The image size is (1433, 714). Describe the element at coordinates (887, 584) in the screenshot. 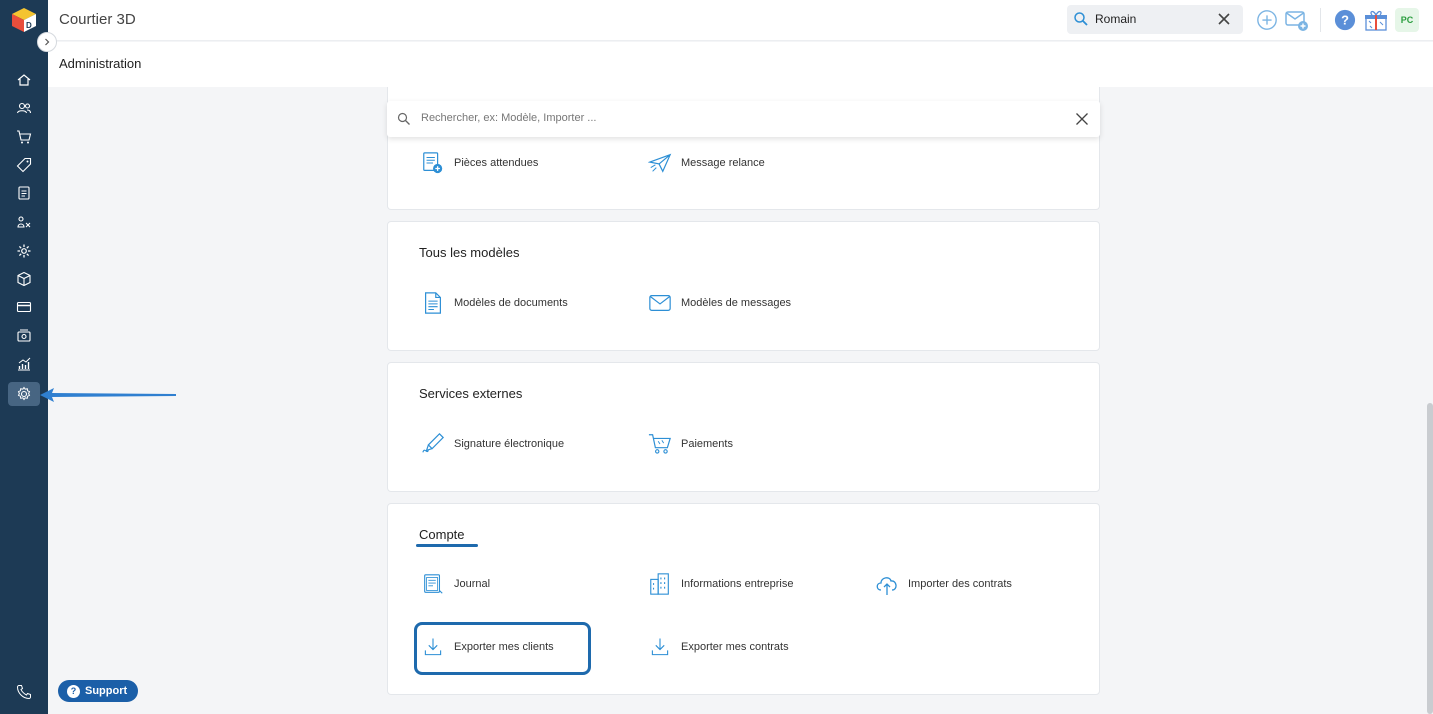

I see `cloud-upload-icon` at that location.